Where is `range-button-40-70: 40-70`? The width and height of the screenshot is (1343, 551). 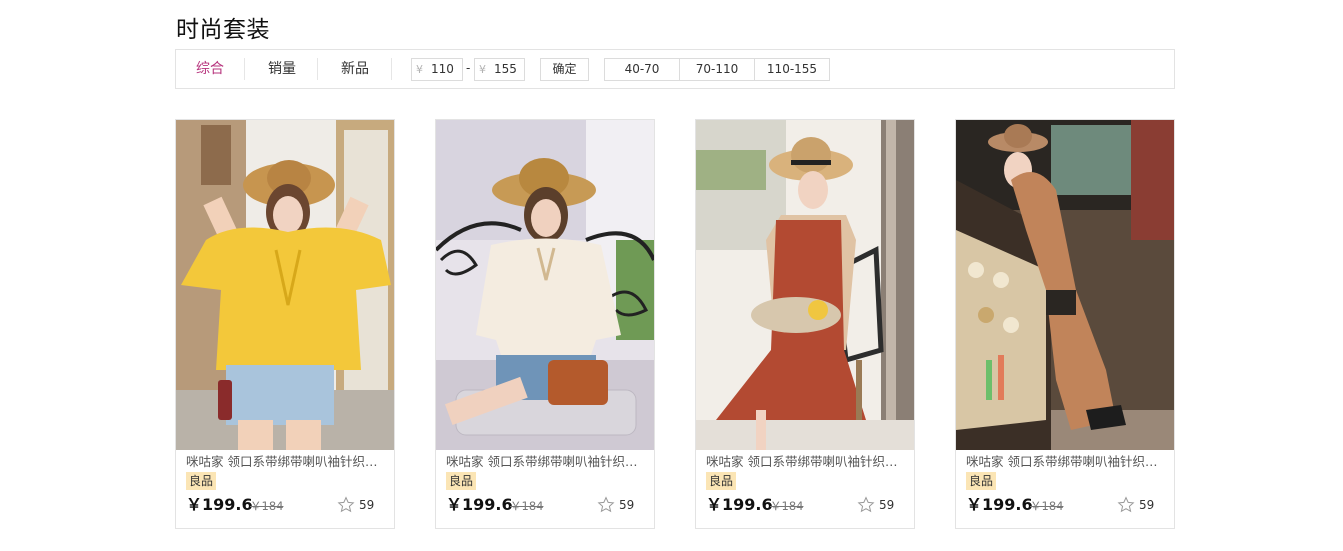
range-button-40-70: 40-70 is located at coordinates (642, 69).